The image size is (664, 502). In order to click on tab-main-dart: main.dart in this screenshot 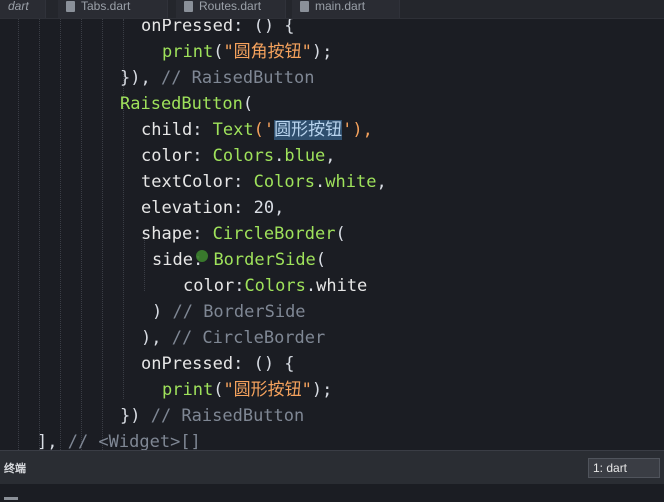, I will do `click(346, 9)`.